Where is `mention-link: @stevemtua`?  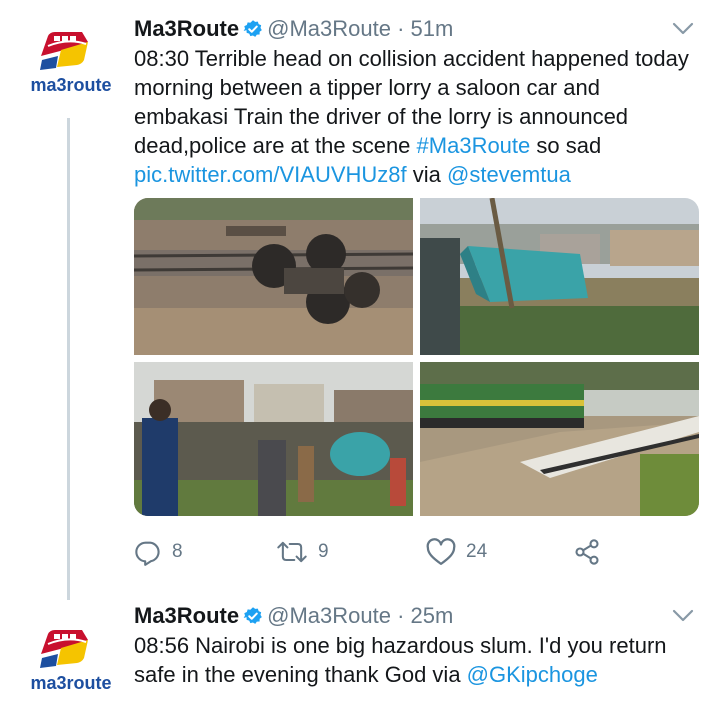 mention-link: @stevemtua is located at coordinates (509, 174).